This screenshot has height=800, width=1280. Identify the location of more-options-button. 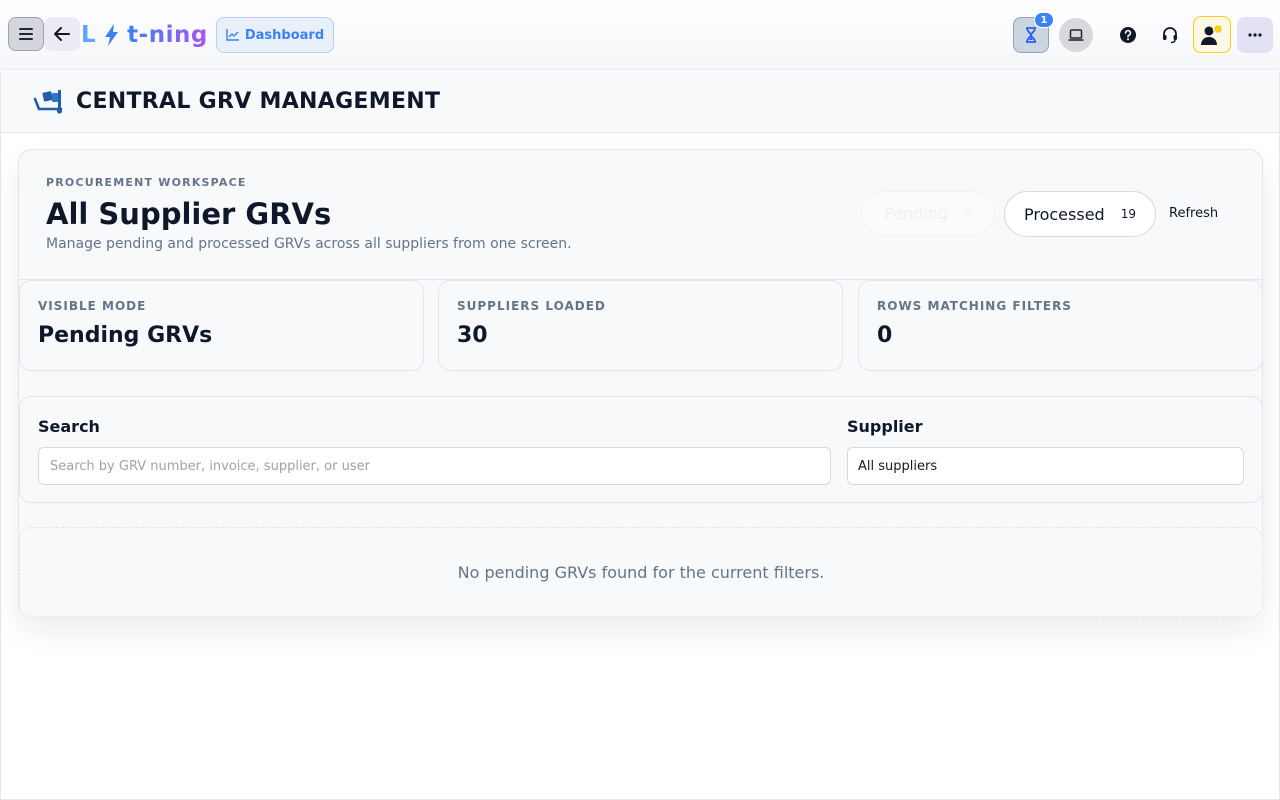
(1255, 35).